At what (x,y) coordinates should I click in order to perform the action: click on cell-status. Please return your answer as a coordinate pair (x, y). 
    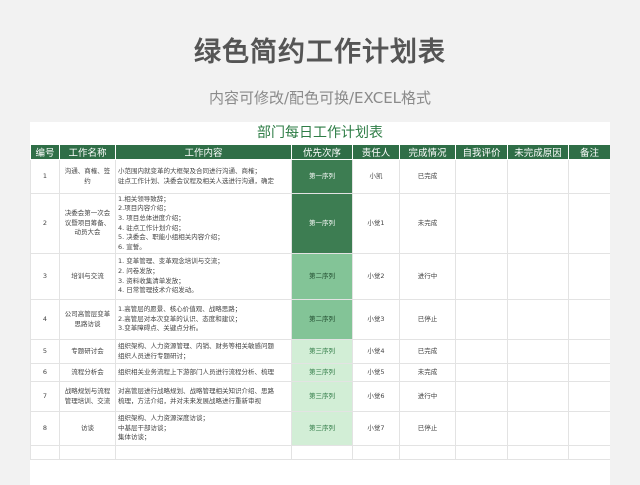
    Looking at the image, I should click on (427, 452).